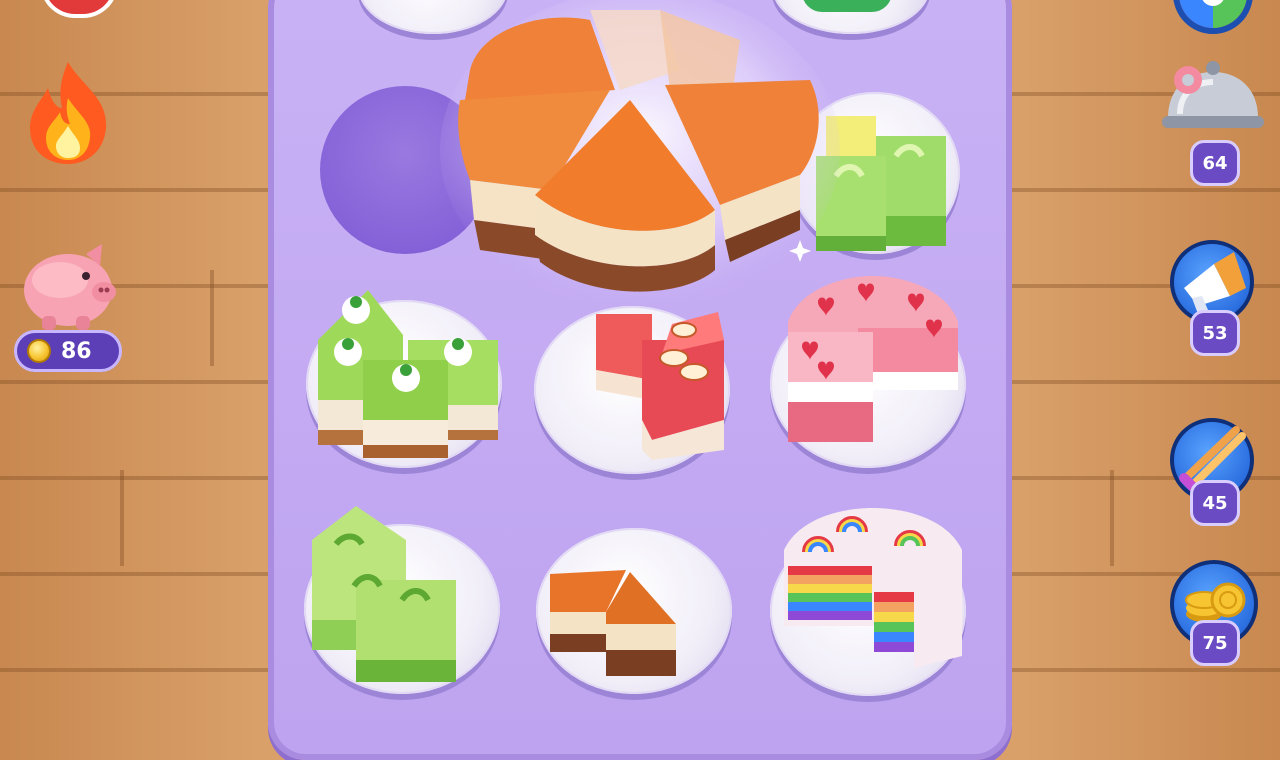 Image resolution: width=1280 pixels, height=760 pixels. Describe the element at coordinates (1213, 100) in the screenshot. I see `serving-dome-icon` at that location.